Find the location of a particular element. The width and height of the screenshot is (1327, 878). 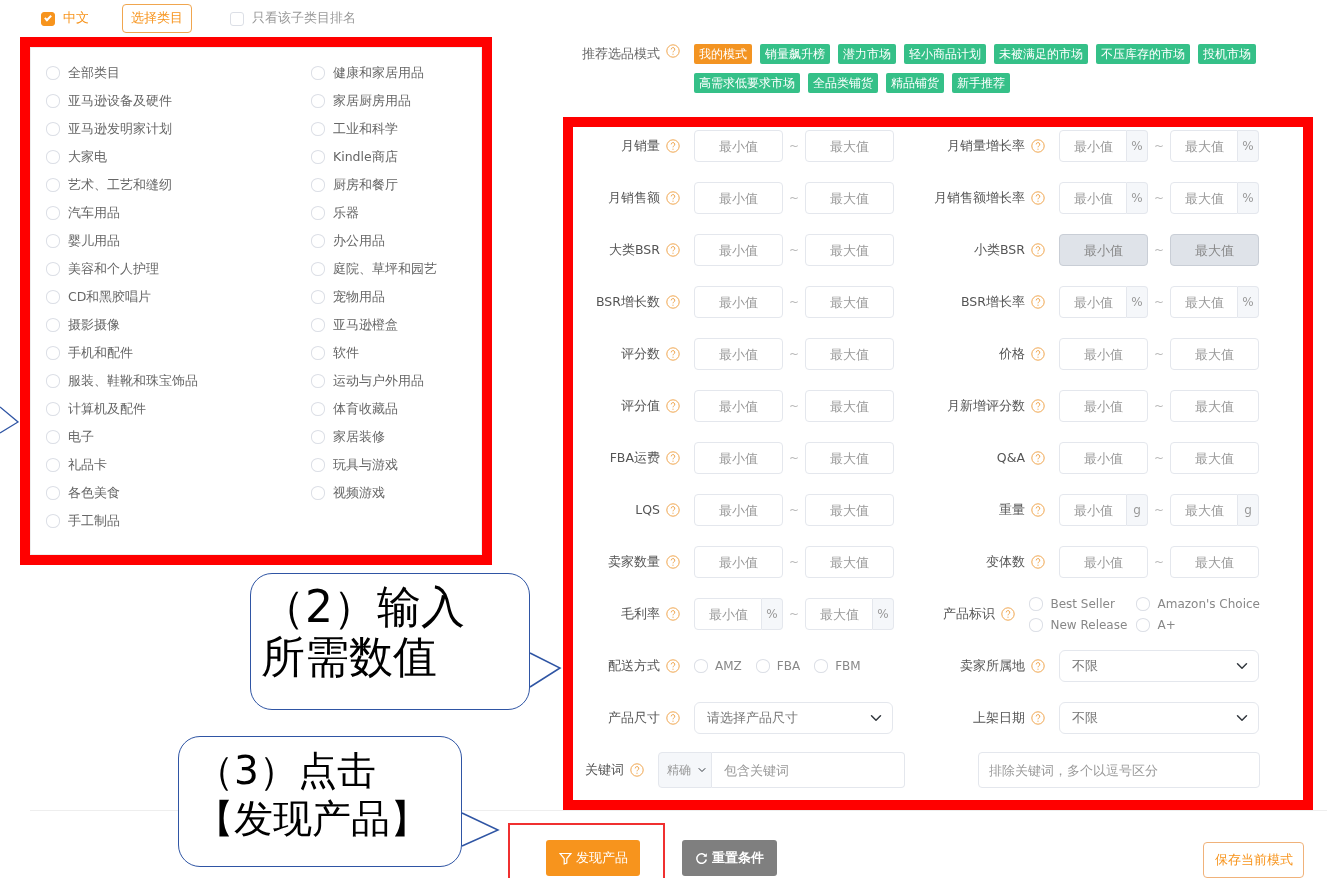

checkbox is located at coordinates (48, 18).